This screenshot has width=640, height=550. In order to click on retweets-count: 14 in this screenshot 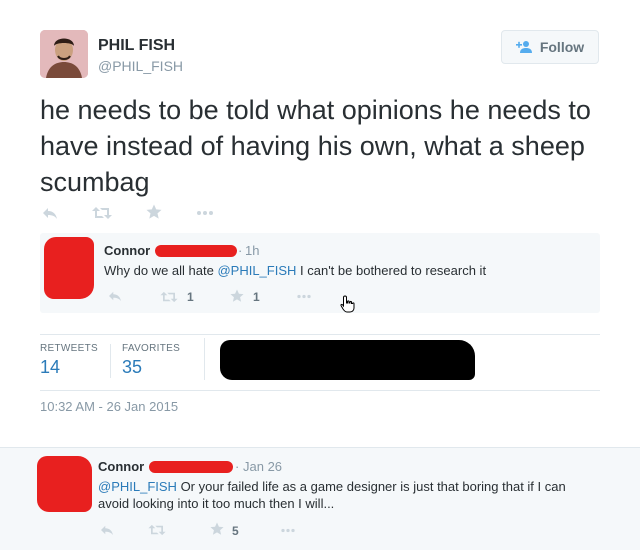, I will do `click(50, 367)`.